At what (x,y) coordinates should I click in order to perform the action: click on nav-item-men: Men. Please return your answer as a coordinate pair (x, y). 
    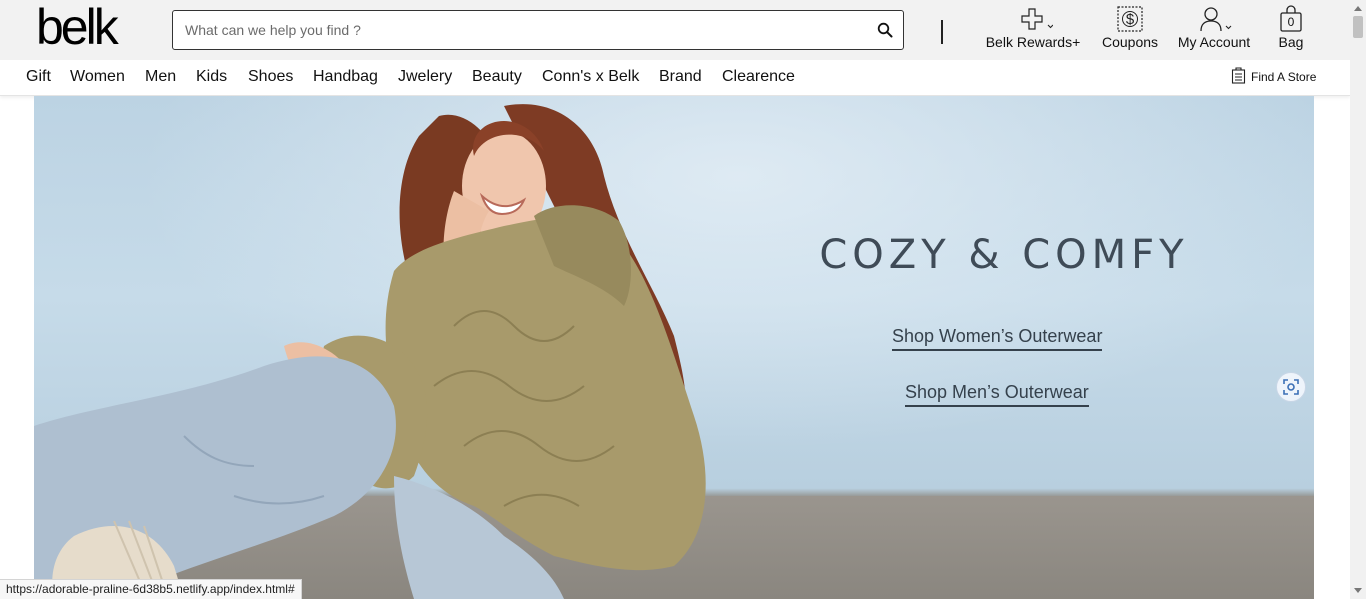
    Looking at the image, I should click on (160, 77).